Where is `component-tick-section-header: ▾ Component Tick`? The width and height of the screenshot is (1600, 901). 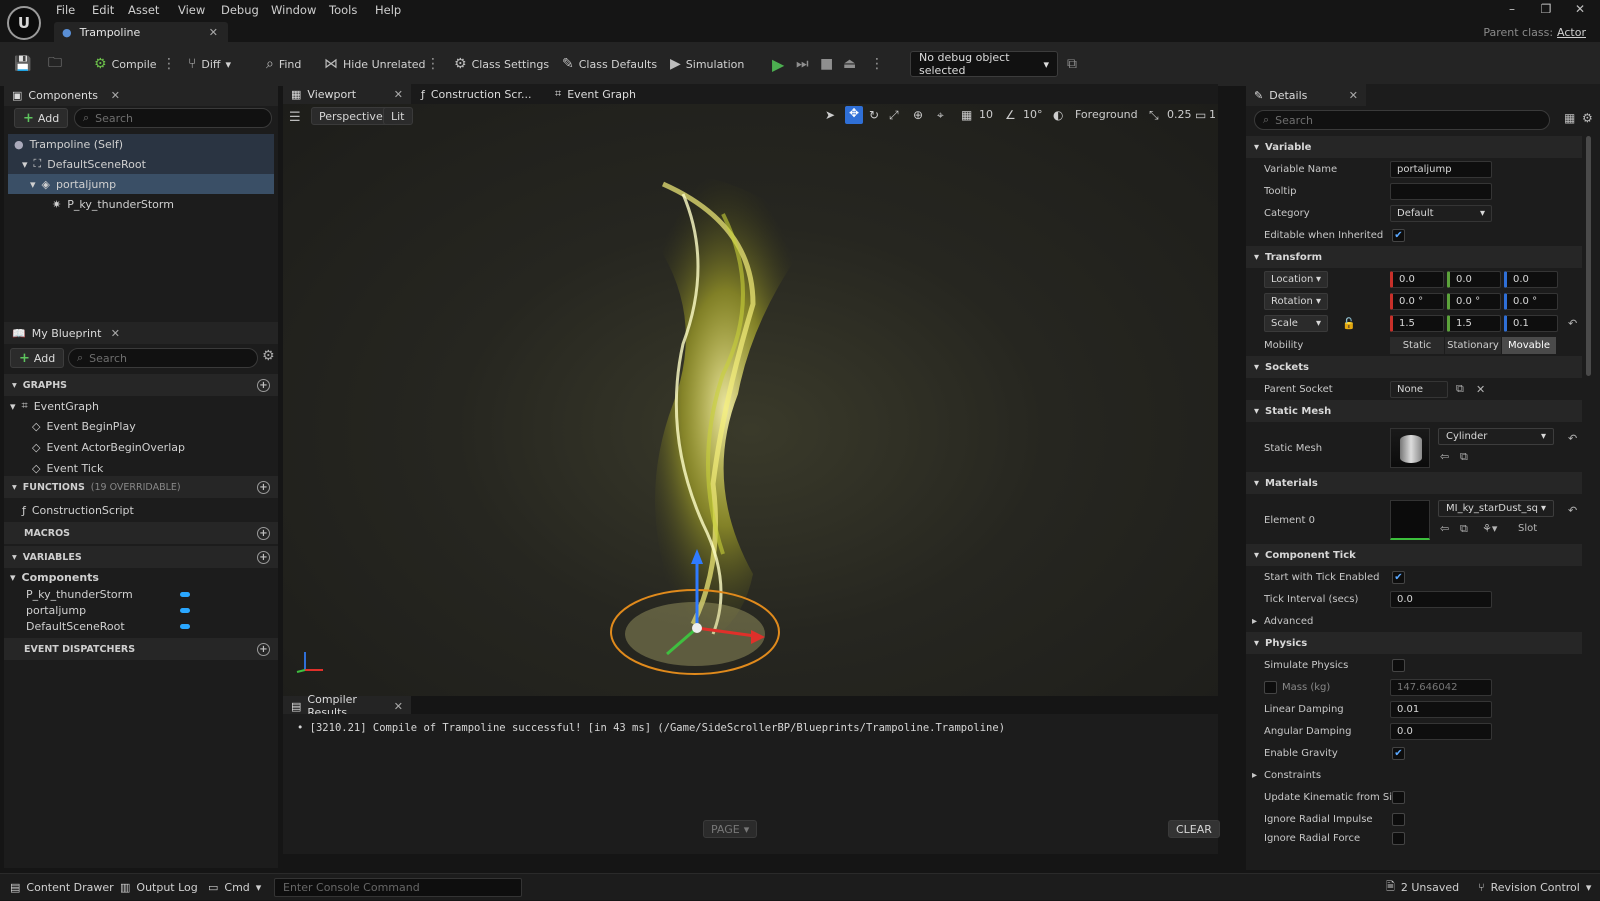
component-tick-section-header: ▾ Component Tick is located at coordinates (1414, 555).